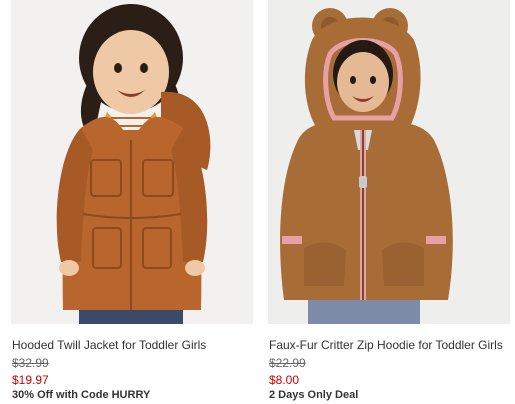 The width and height of the screenshot is (515, 404). Describe the element at coordinates (314, 395) in the screenshot. I see `promo-text: 2 Days Only Deal` at that location.